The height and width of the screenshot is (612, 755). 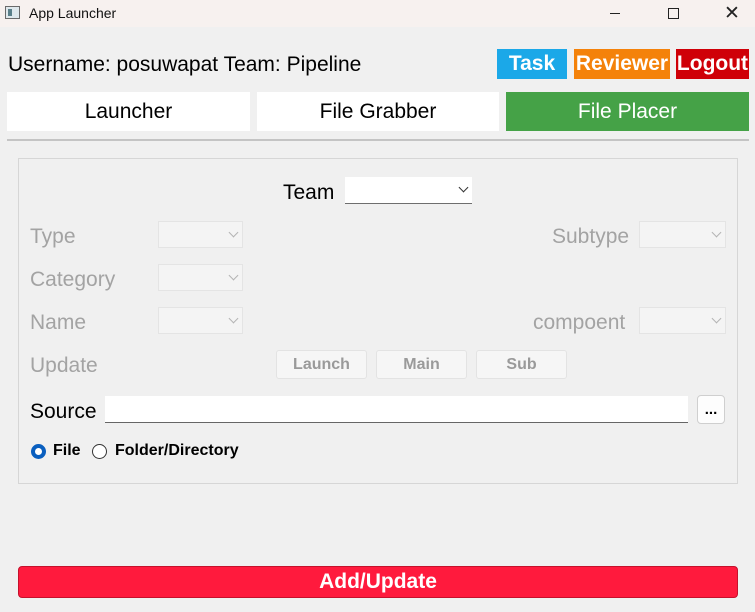 What do you see at coordinates (177, 451) in the screenshot?
I see `folder-radio-label: Folder/Directory` at bounding box center [177, 451].